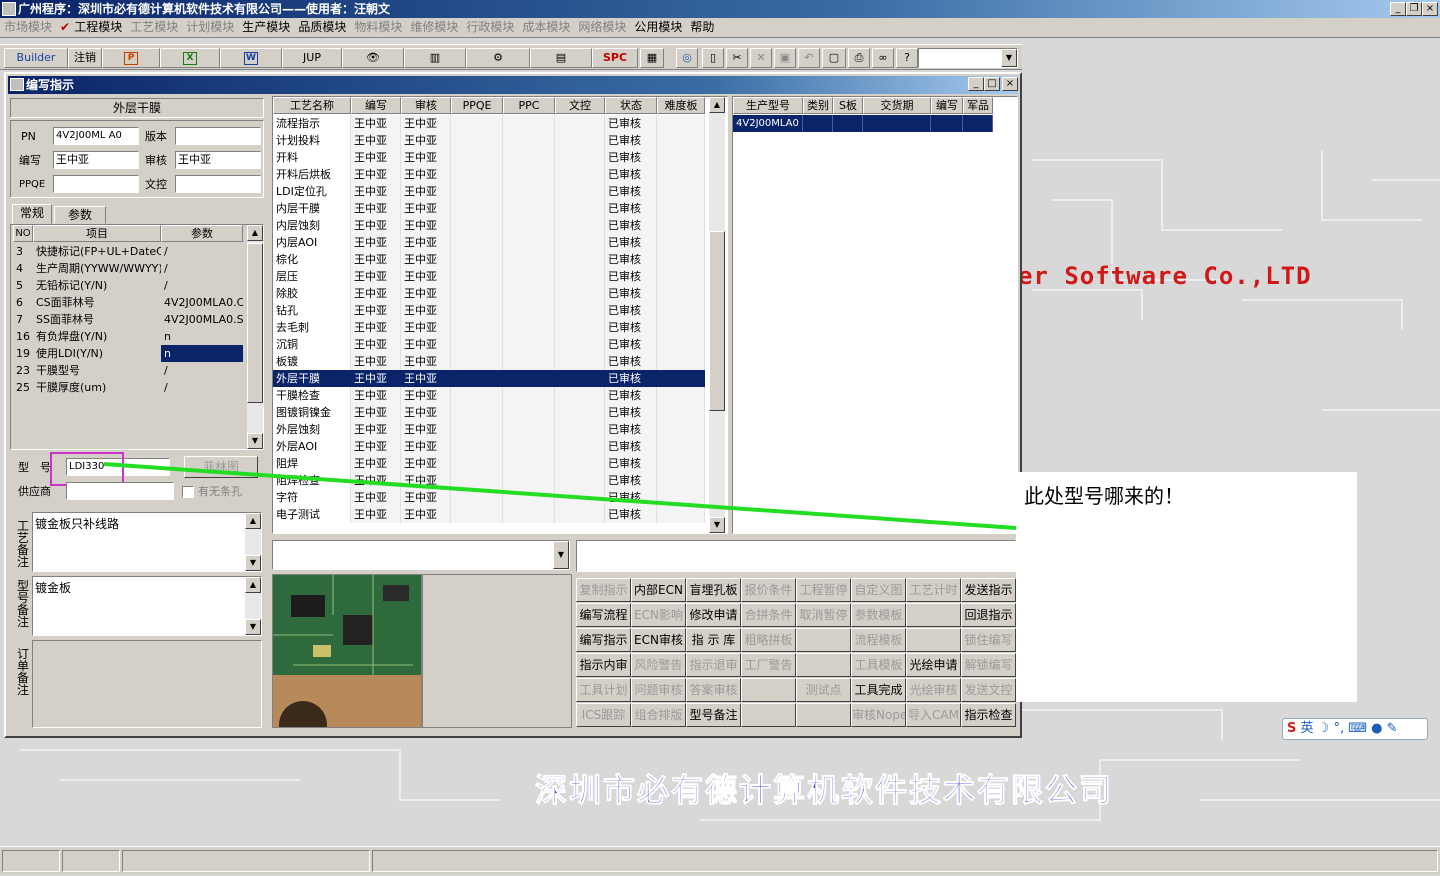 The height and width of the screenshot is (876, 1440). I want to click on param-row: 7 SS面菲林号 4V2J00MLA0.SS, so click(128, 319).